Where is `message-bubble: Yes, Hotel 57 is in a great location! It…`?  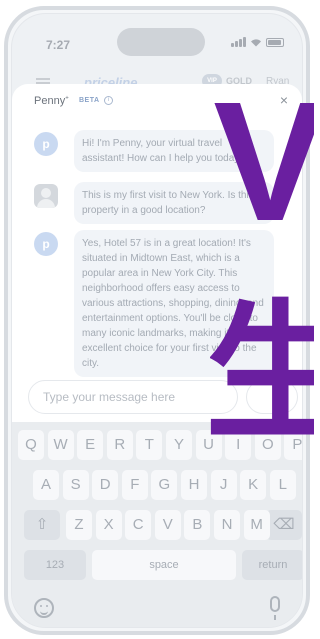
message-bubble: Yes, Hotel 57 is in a great location! It… is located at coordinates (174, 303).